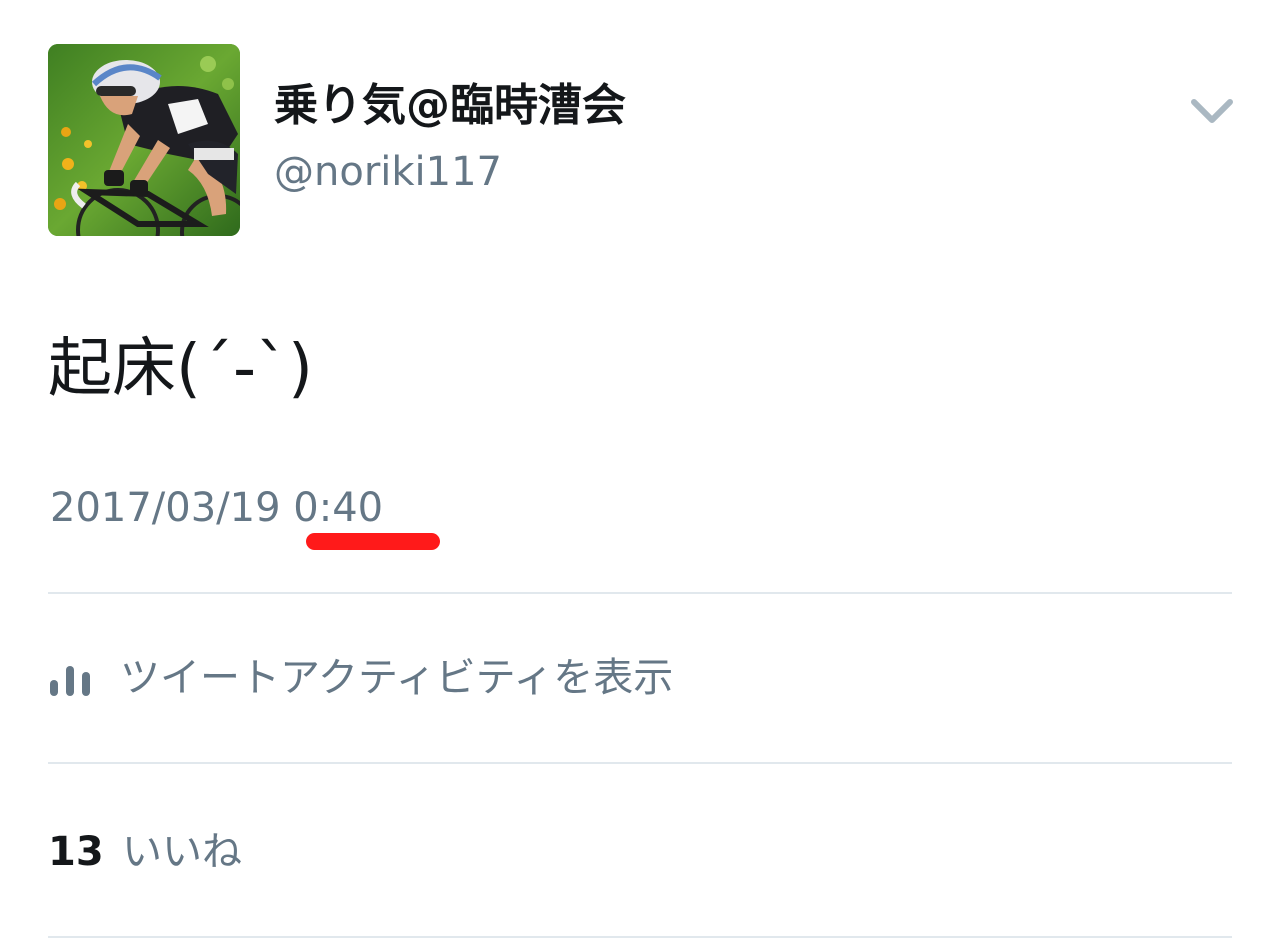  What do you see at coordinates (182, 852) in the screenshot?
I see `likes-label: いいね` at bounding box center [182, 852].